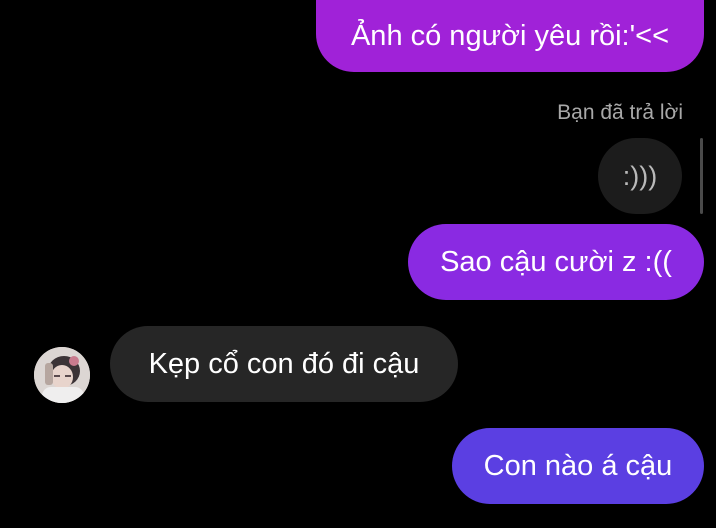 Image resolution: width=716 pixels, height=528 pixels. Describe the element at coordinates (620, 112) in the screenshot. I see `reply-indicator-label: Bạn đã trả lời` at that location.